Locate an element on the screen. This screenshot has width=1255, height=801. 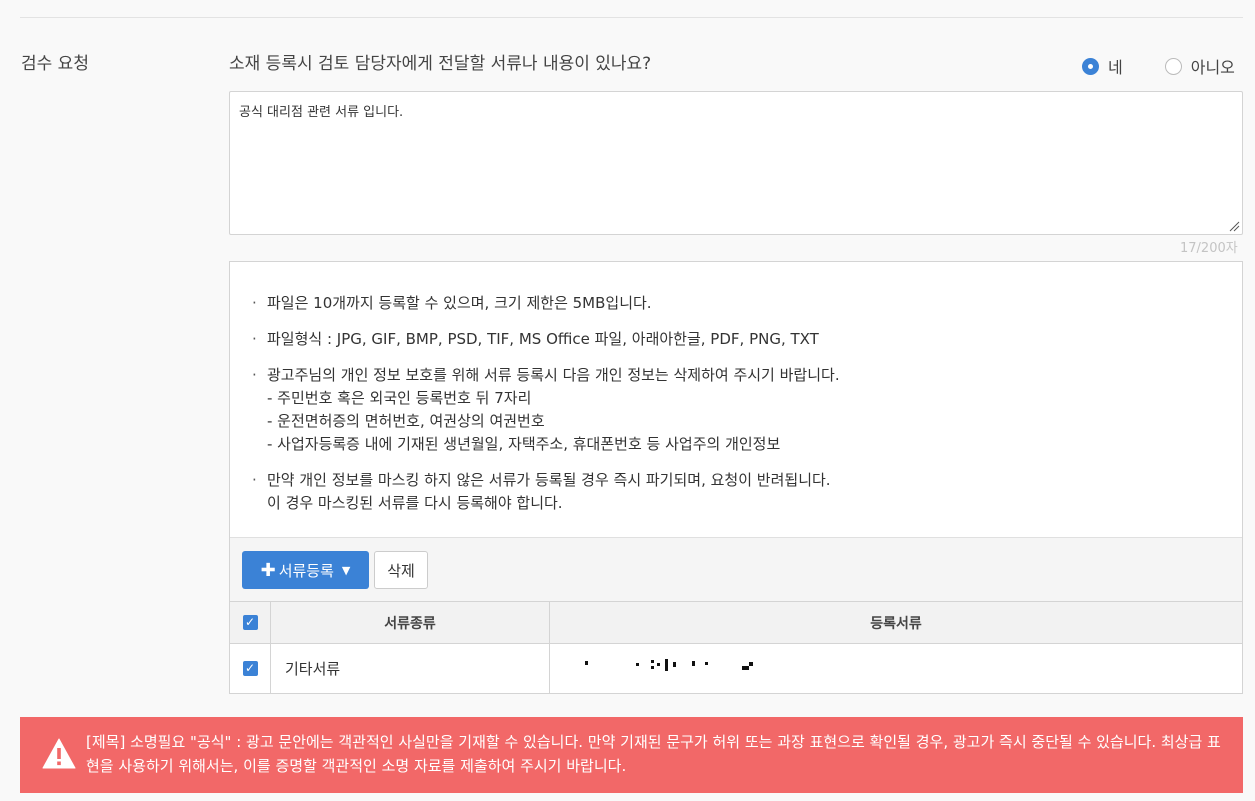
radio-no-label: 아니오 is located at coordinates (1212, 67).